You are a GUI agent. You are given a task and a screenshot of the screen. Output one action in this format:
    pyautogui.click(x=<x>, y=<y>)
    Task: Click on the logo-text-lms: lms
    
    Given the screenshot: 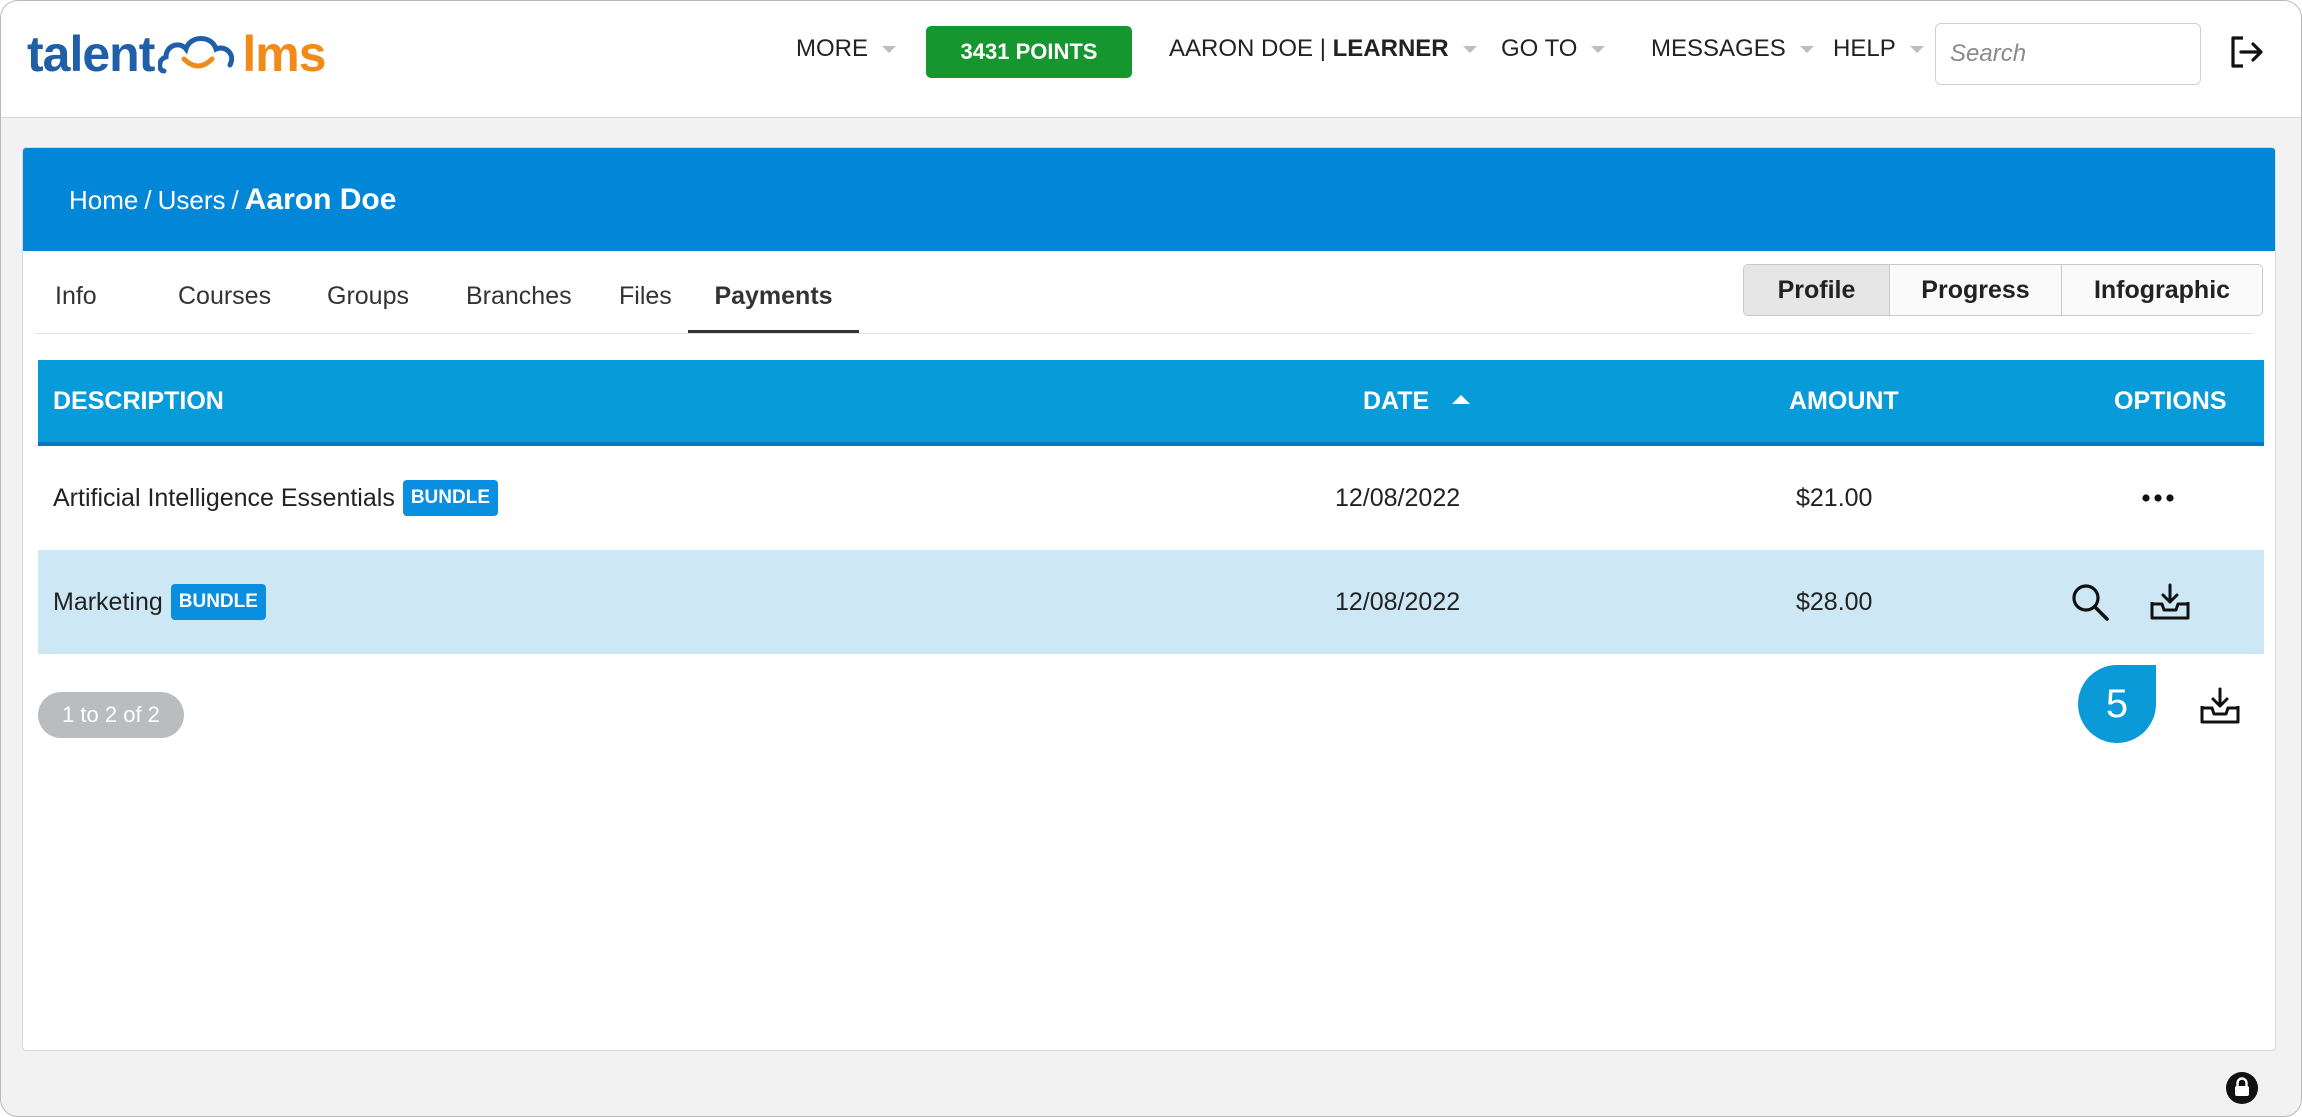 What is the action you would take?
    pyautogui.click(x=284, y=54)
    